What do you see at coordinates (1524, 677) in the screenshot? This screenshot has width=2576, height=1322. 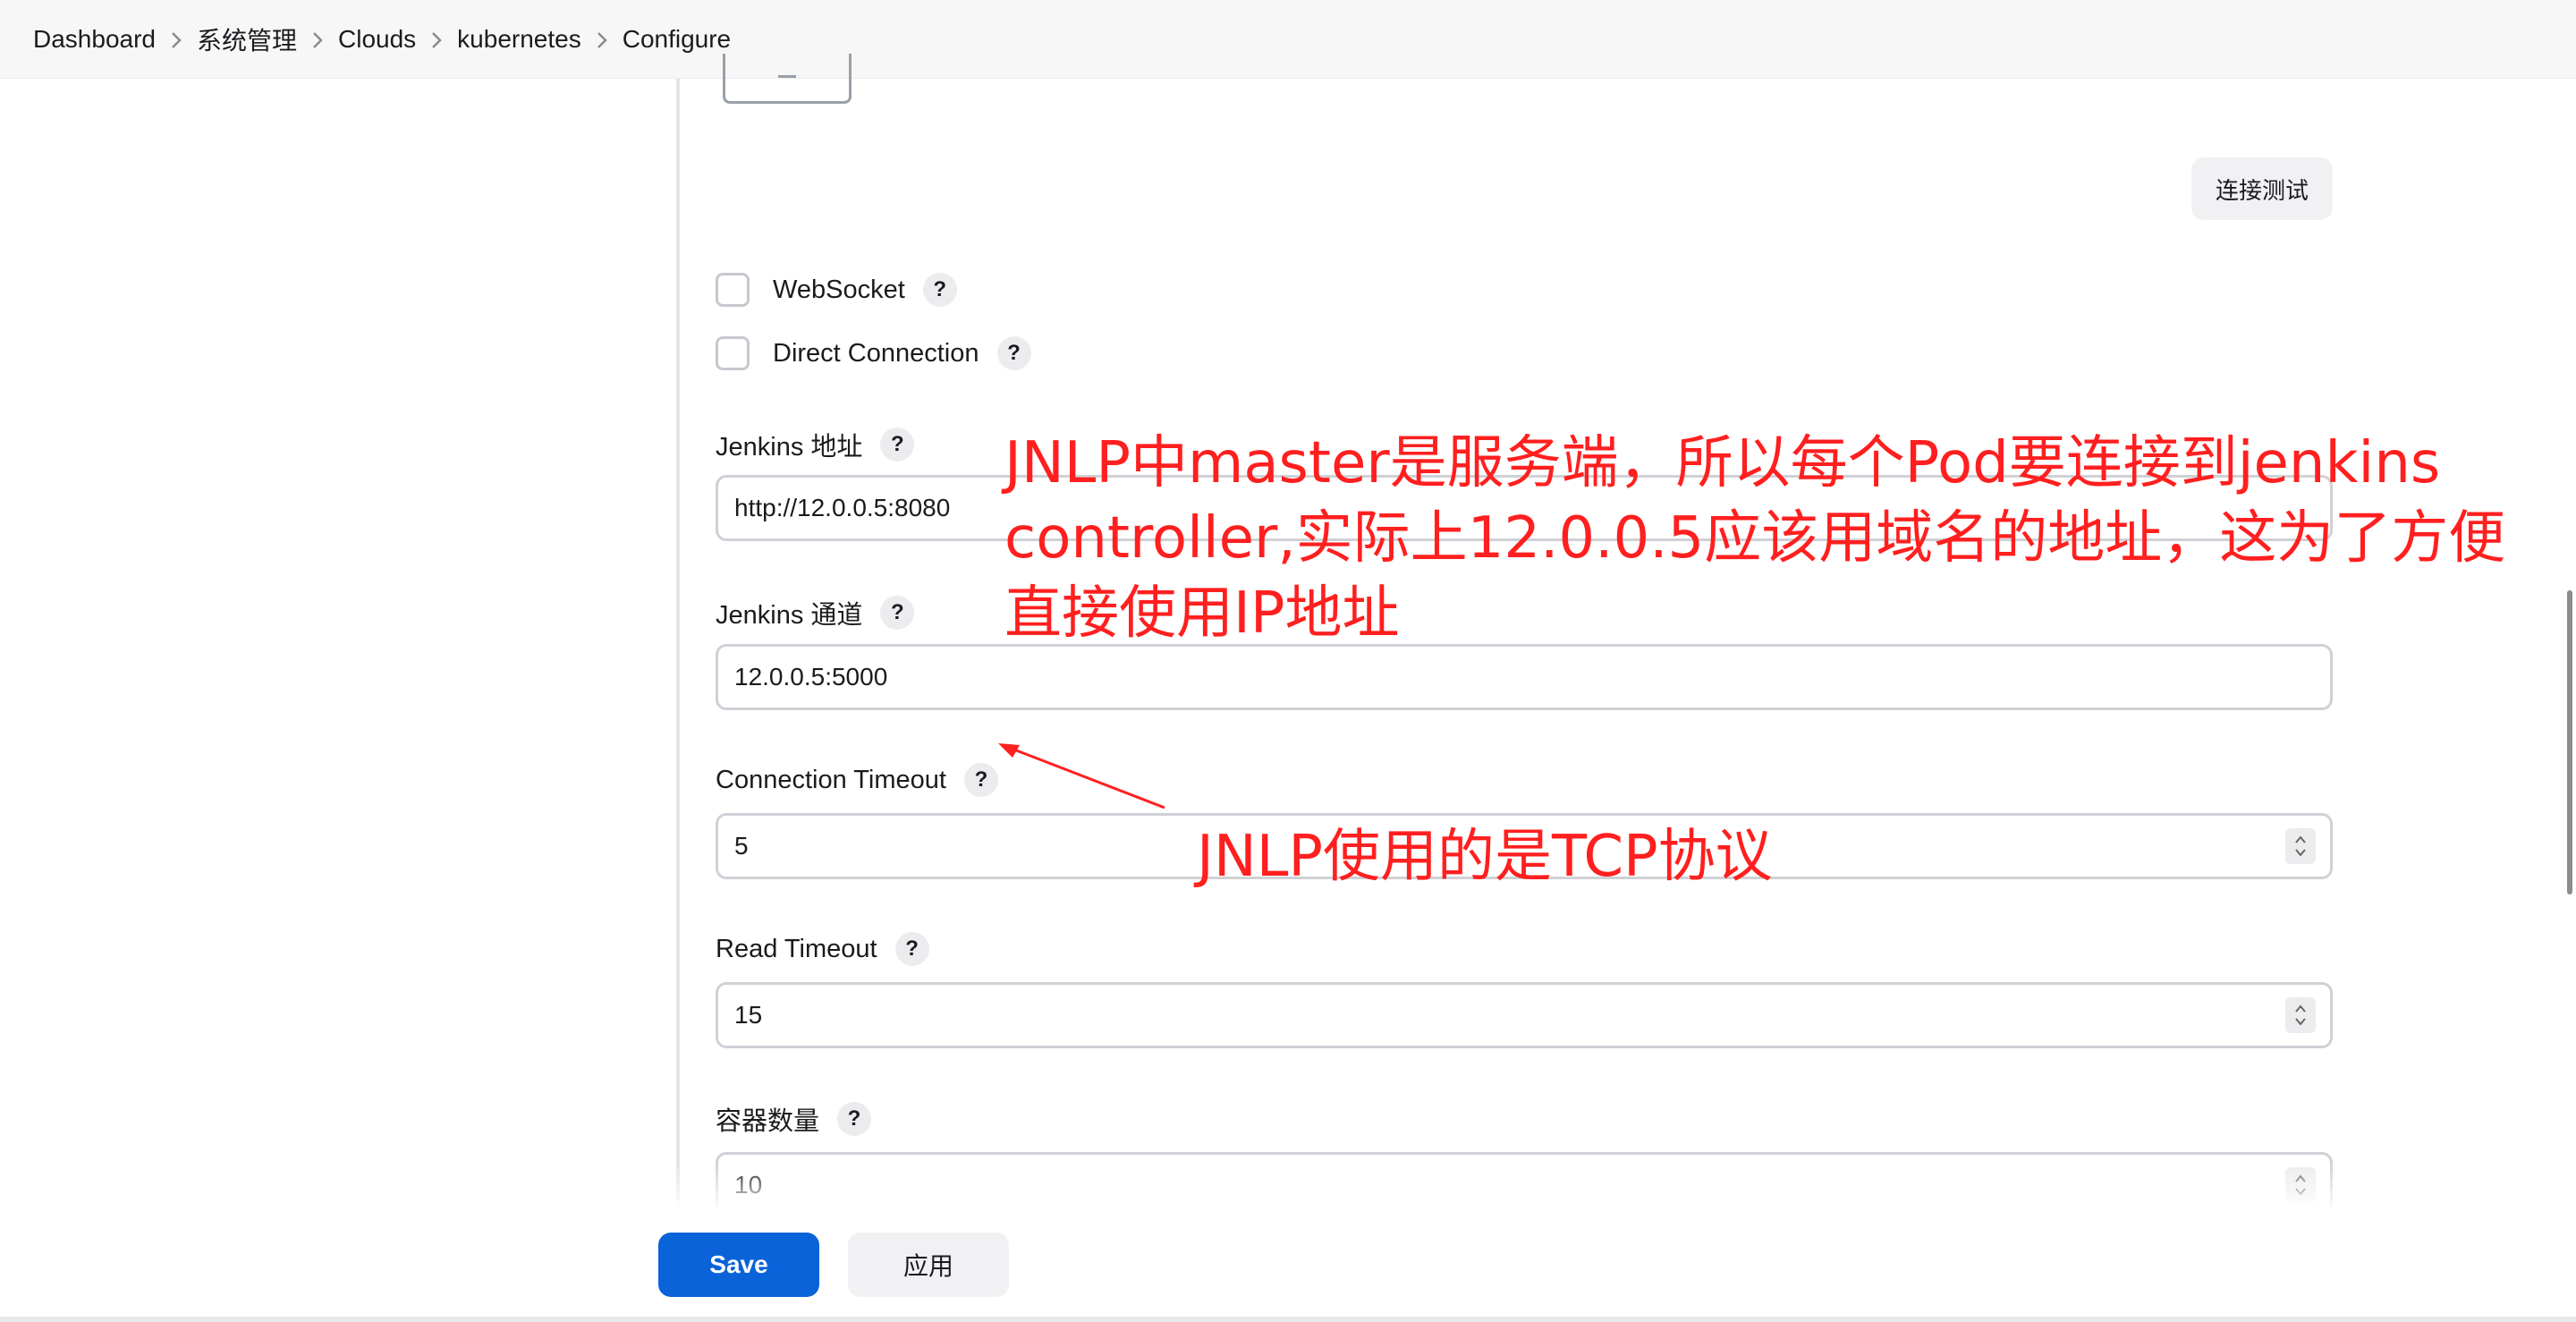 I see `jenkins-tunnel-input: 12.0.0.5:5000` at bounding box center [1524, 677].